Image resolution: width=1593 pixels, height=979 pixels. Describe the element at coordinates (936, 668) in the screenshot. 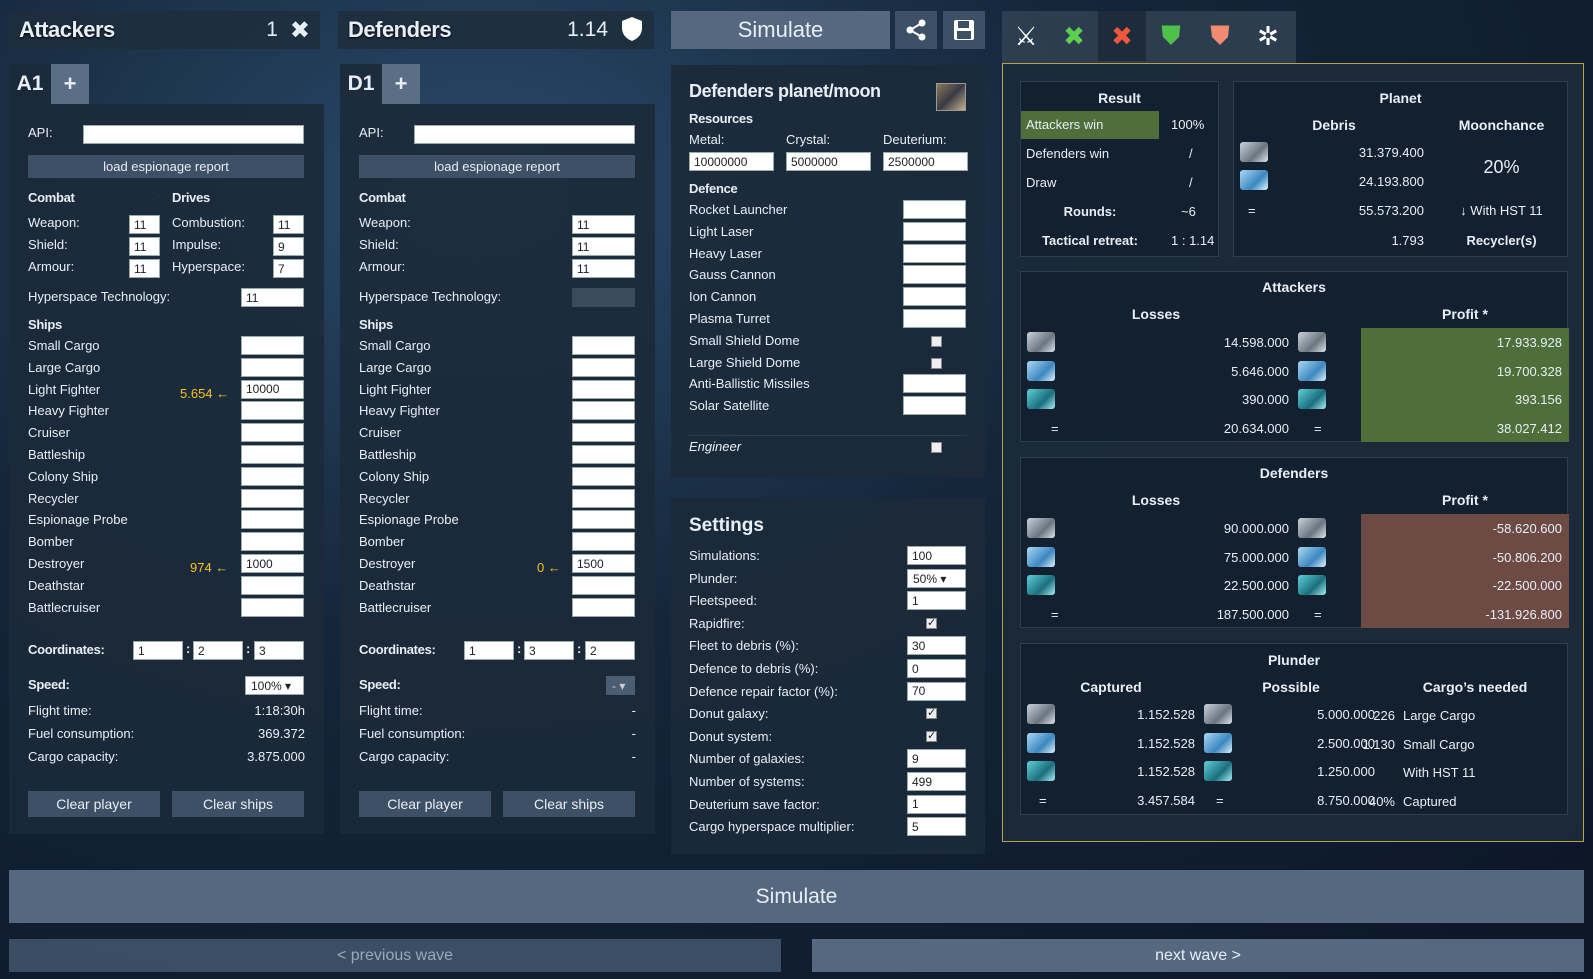

I see `defence-to-debris-input` at that location.